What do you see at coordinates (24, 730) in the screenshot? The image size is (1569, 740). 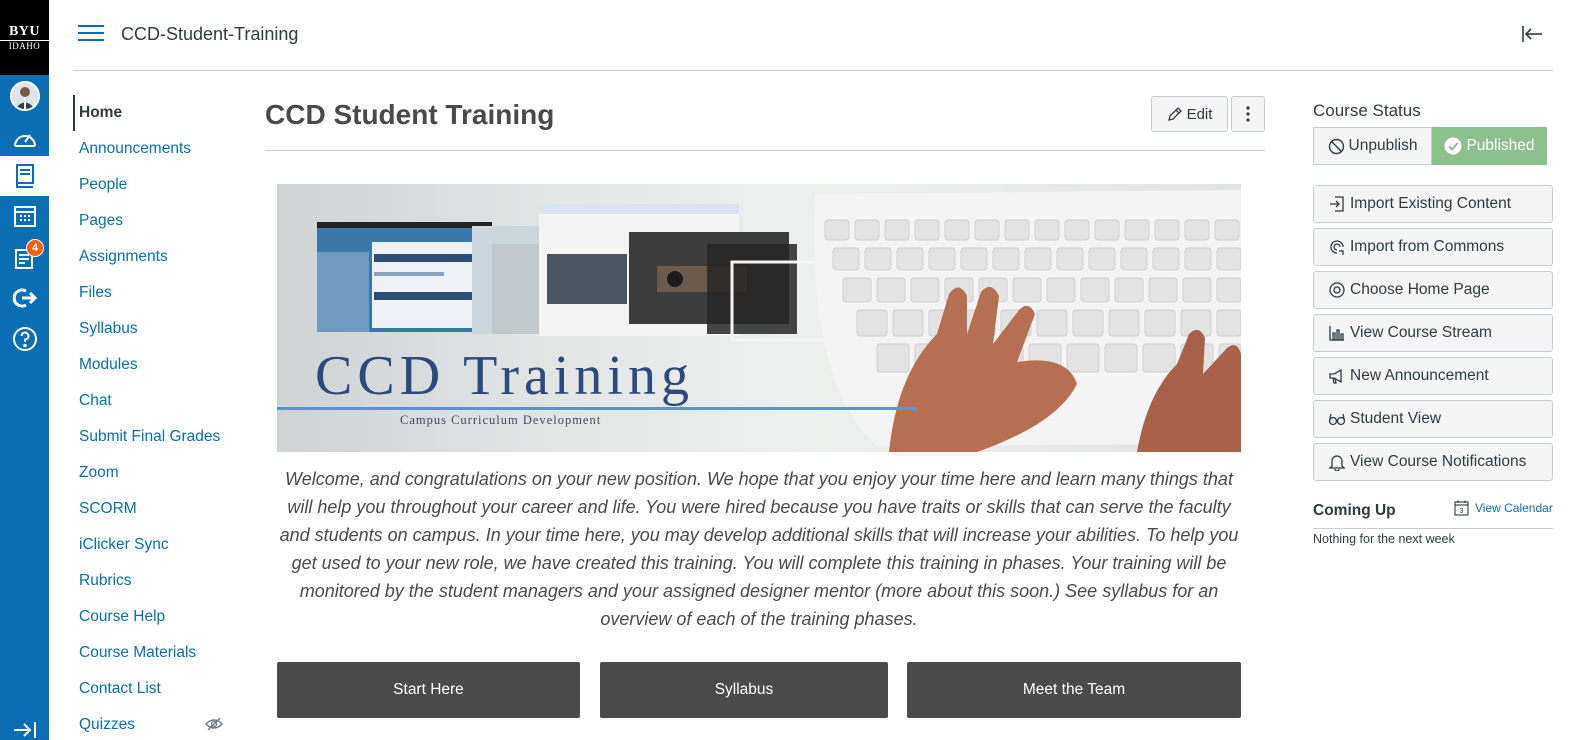 I see `expand-arrow-icon` at bounding box center [24, 730].